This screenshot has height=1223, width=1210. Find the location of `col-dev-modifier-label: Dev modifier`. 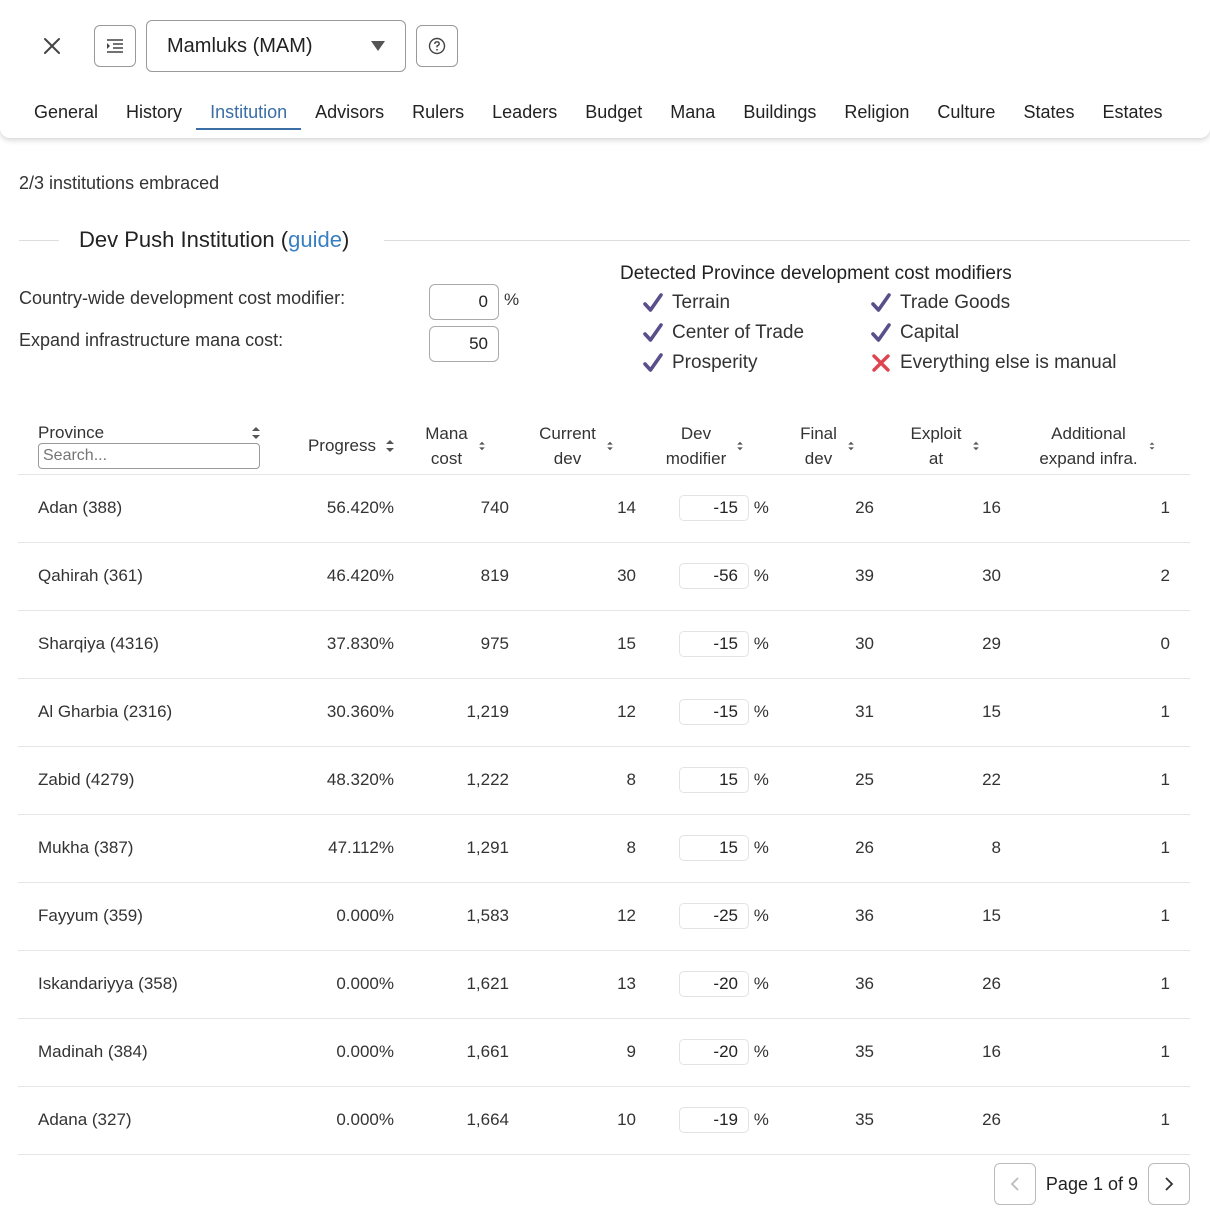

col-dev-modifier-label: Dev modifier is located at coordinates (696, 446).